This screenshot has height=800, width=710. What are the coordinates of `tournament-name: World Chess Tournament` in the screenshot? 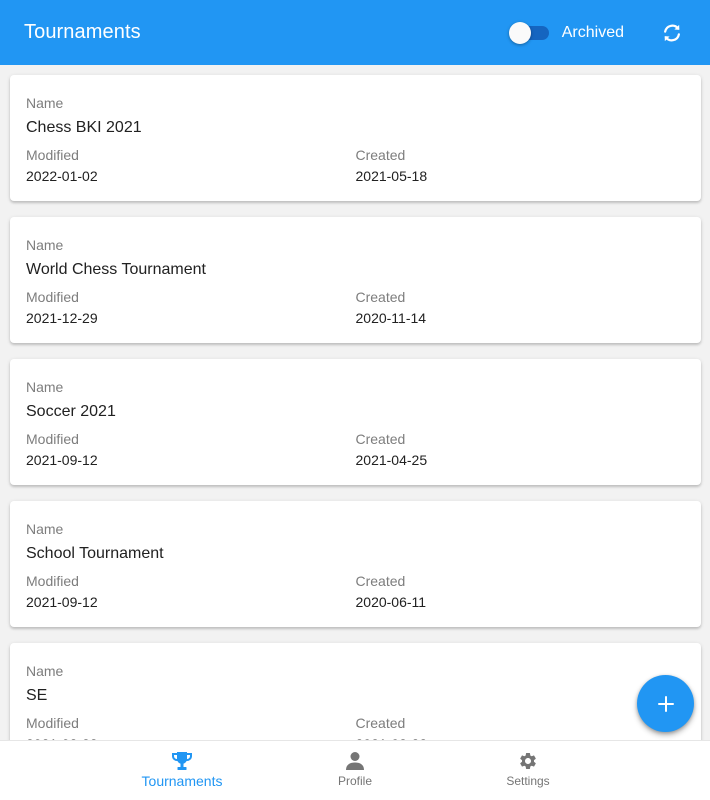 It's located at (116, 269).